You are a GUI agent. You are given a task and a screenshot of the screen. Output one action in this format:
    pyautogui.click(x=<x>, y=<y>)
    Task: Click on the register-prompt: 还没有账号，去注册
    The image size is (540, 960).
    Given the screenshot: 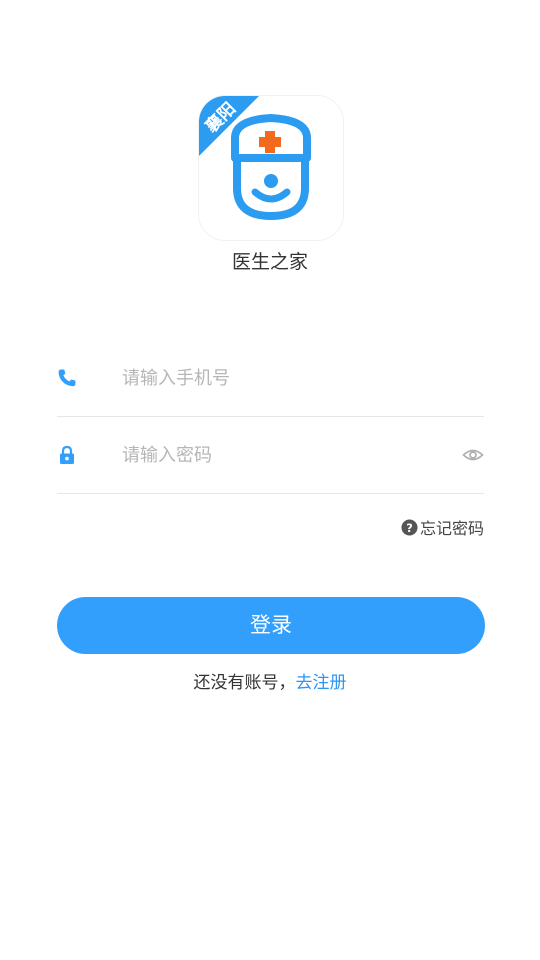 What is the action you would take?
    pyautogui.click(x=270, y=683)
    